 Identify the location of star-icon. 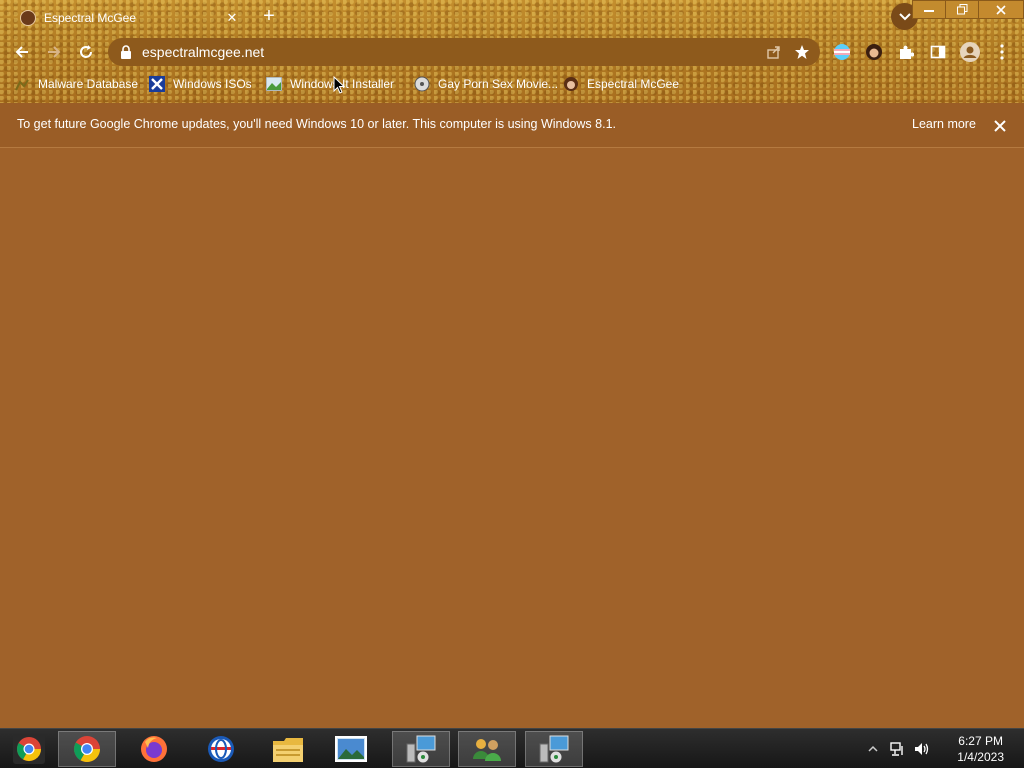
(802, 52).